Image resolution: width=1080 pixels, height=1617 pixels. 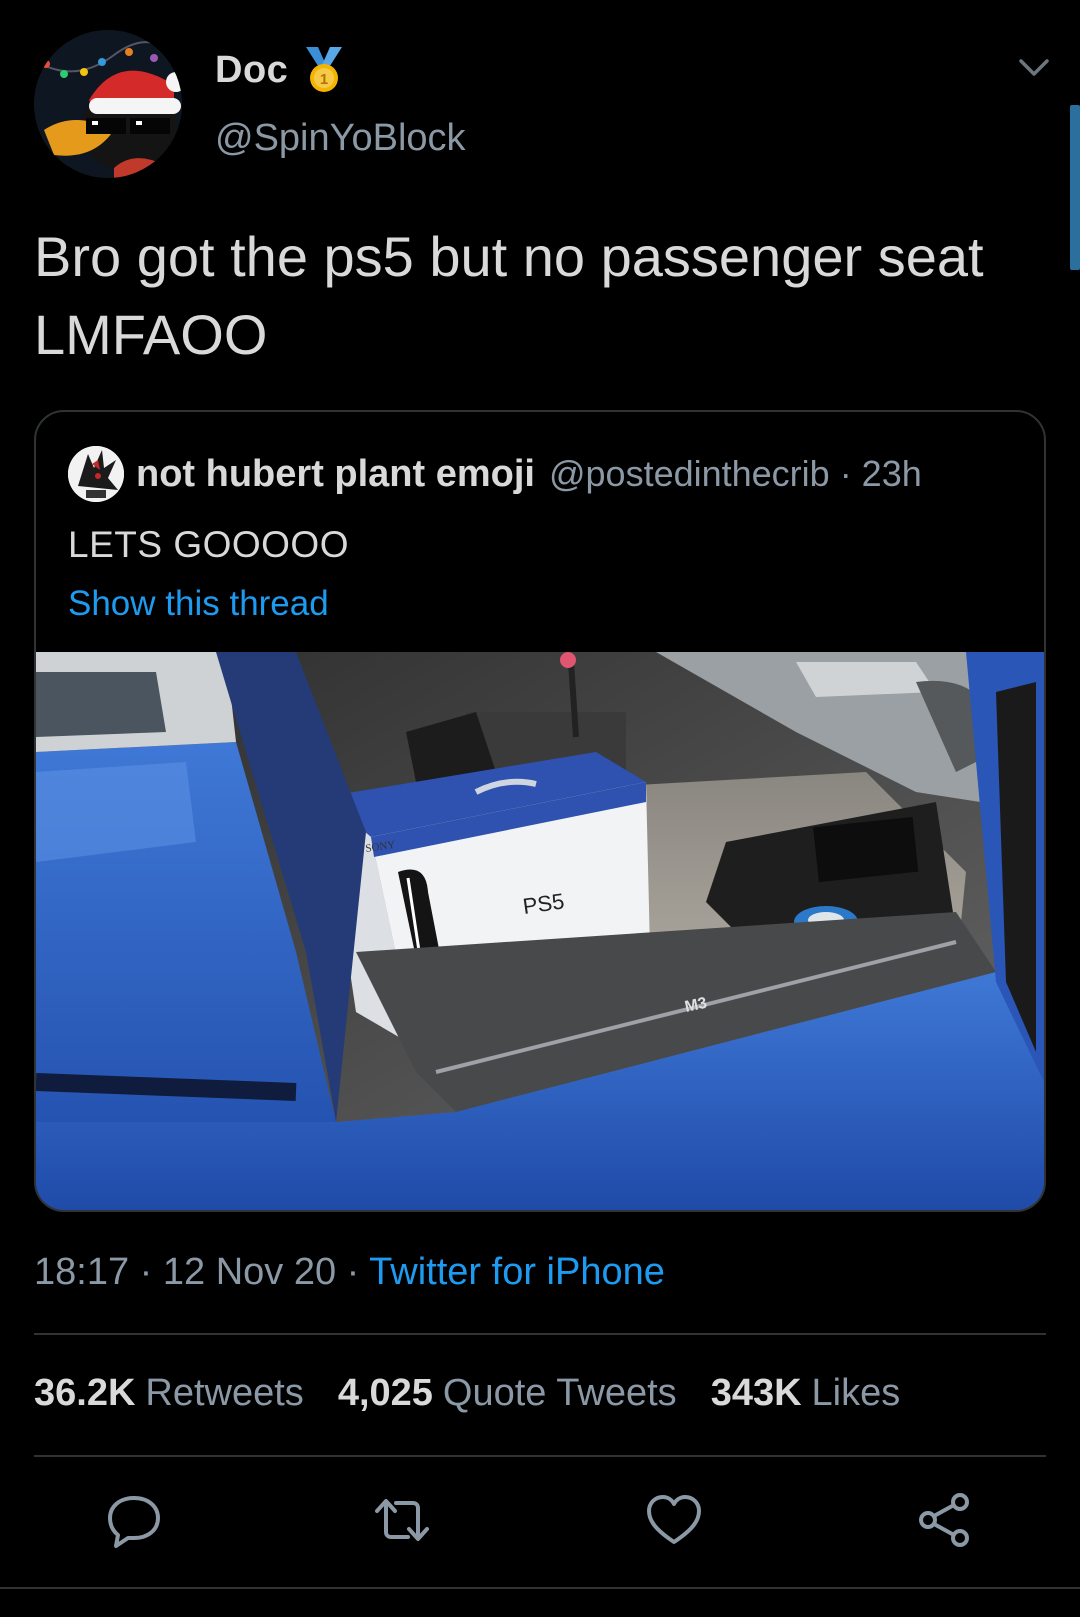 What do you see at coordinates (224, 1393) in the screenshot?
I see `retweets-label: Retweets` at bounding box center [224, 1393].